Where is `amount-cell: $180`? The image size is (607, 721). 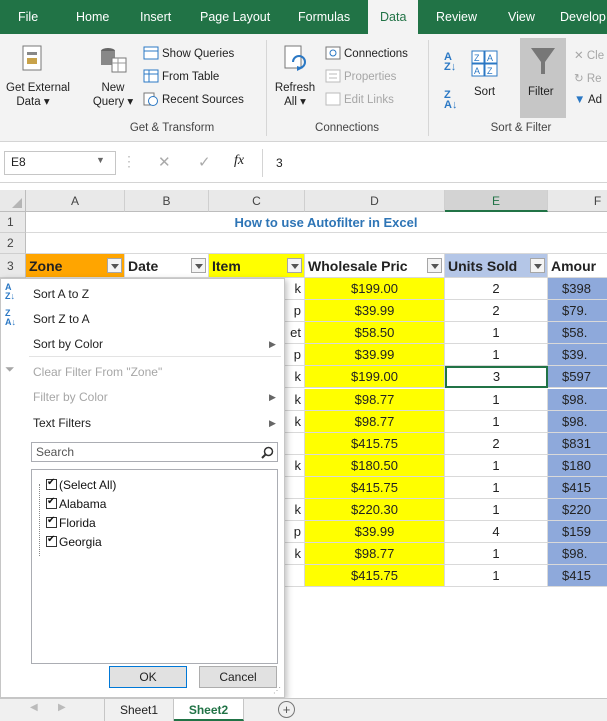 amount-cell: $180 is located at coordinates (577, 466).